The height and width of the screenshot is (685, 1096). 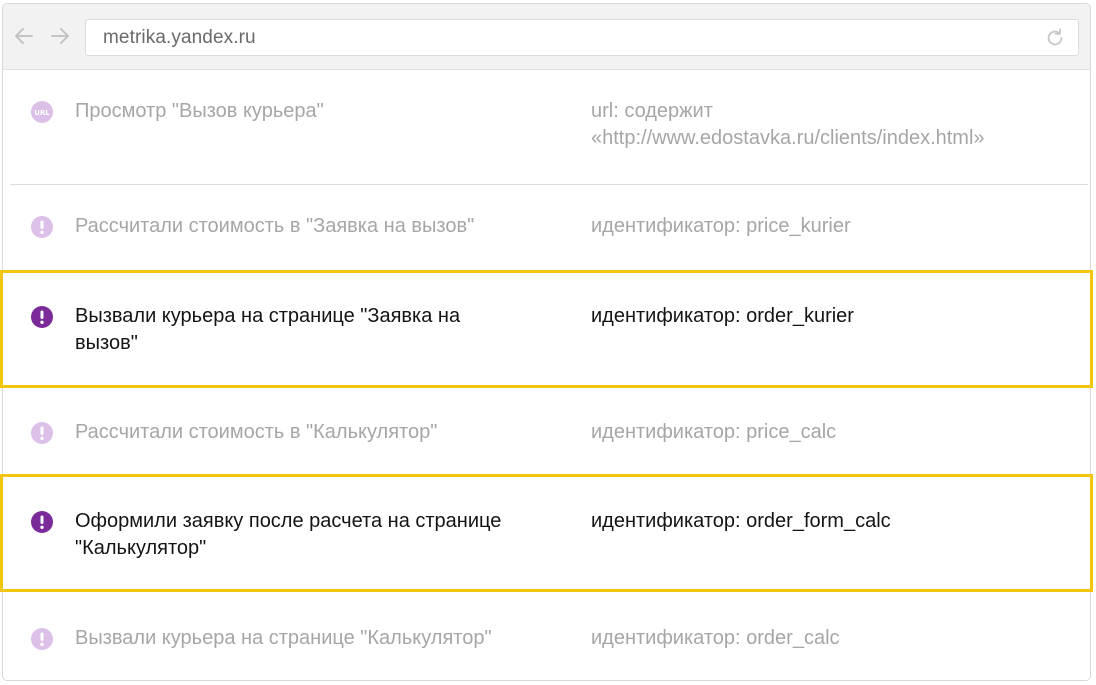 I want to click on goal-condition: идентификатор: order_form_calc, so click(x=741, y=521).